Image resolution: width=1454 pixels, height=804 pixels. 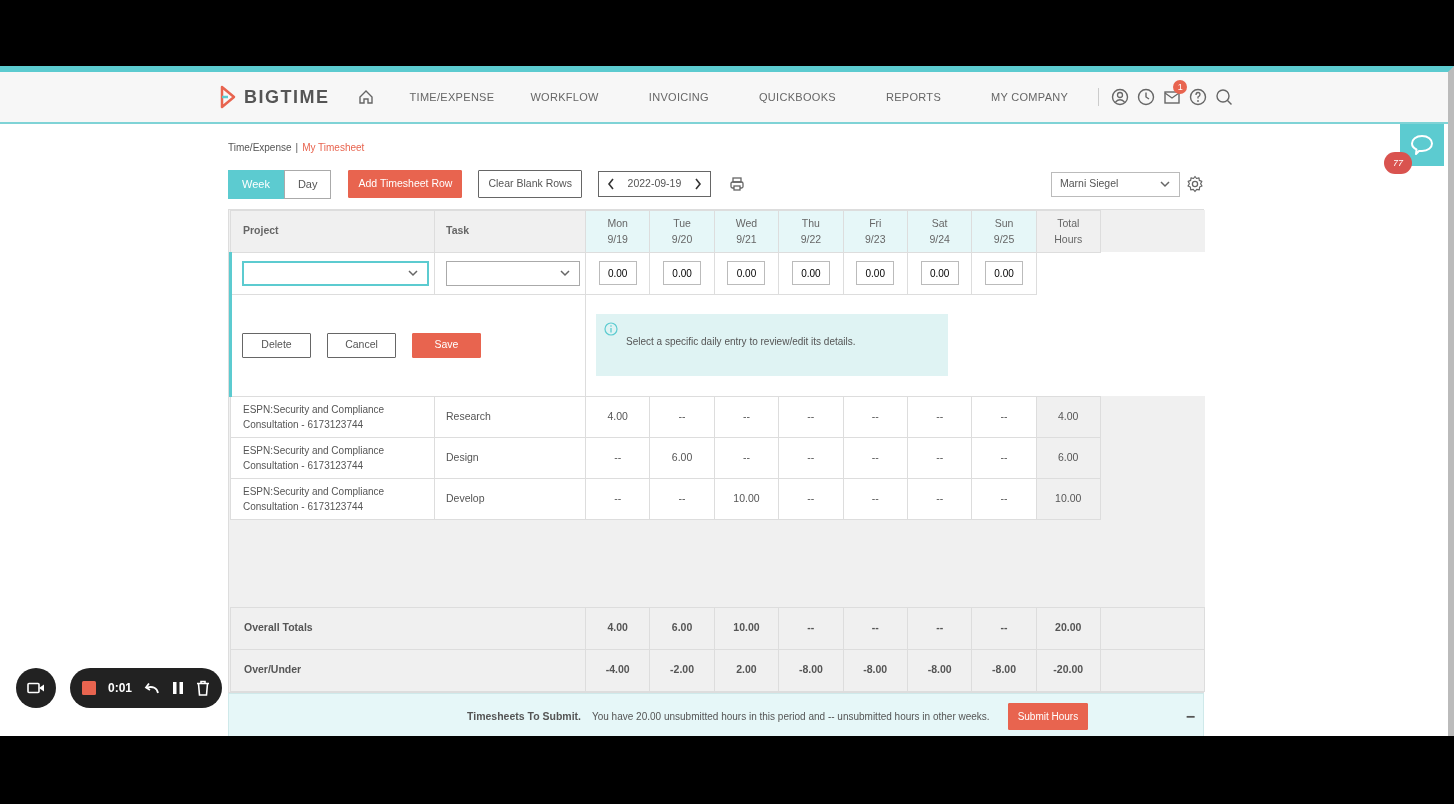 I want to click on search-icon, so click(x=1224, y=97).